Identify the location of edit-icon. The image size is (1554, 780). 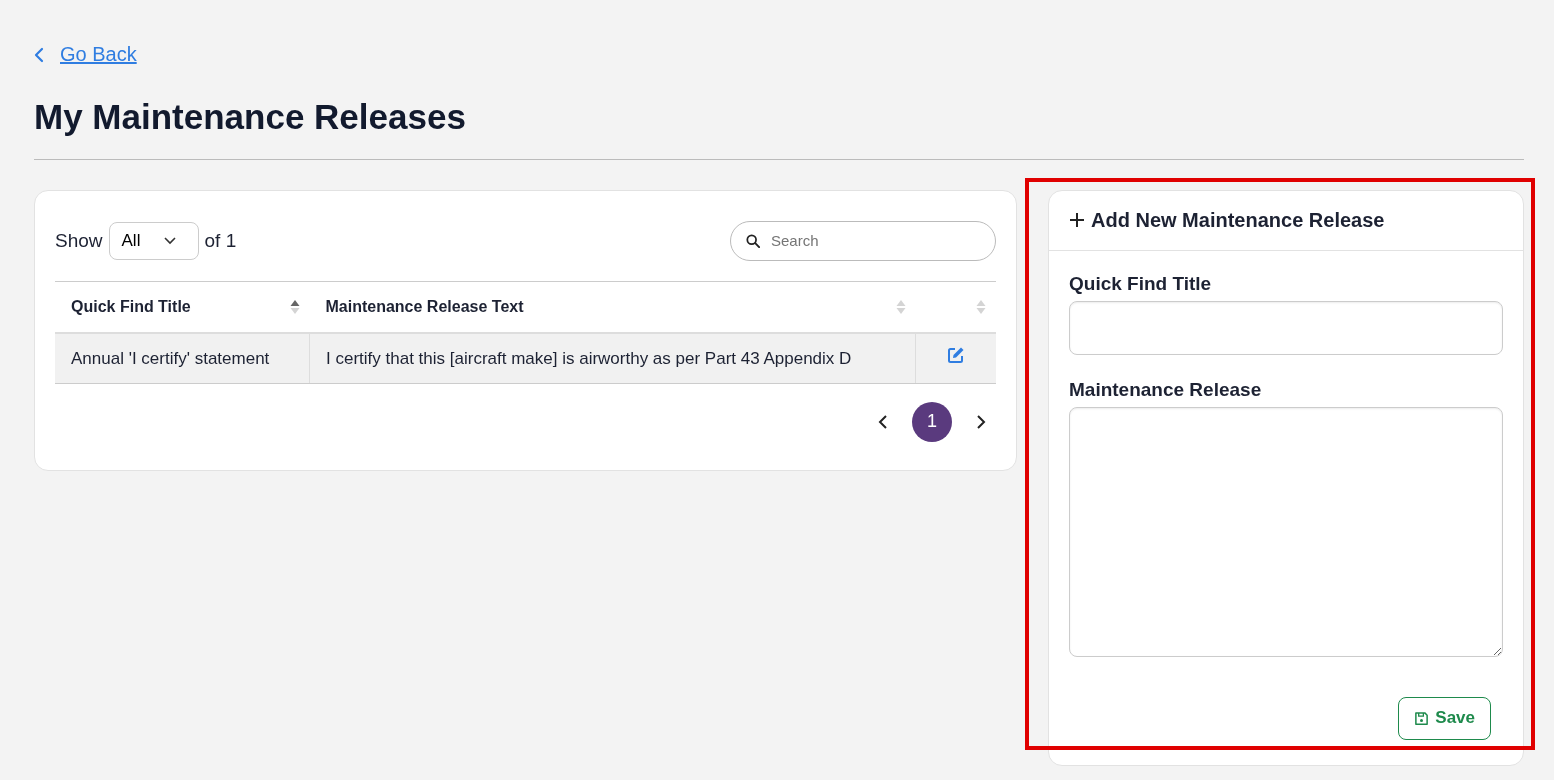
(956, 354).